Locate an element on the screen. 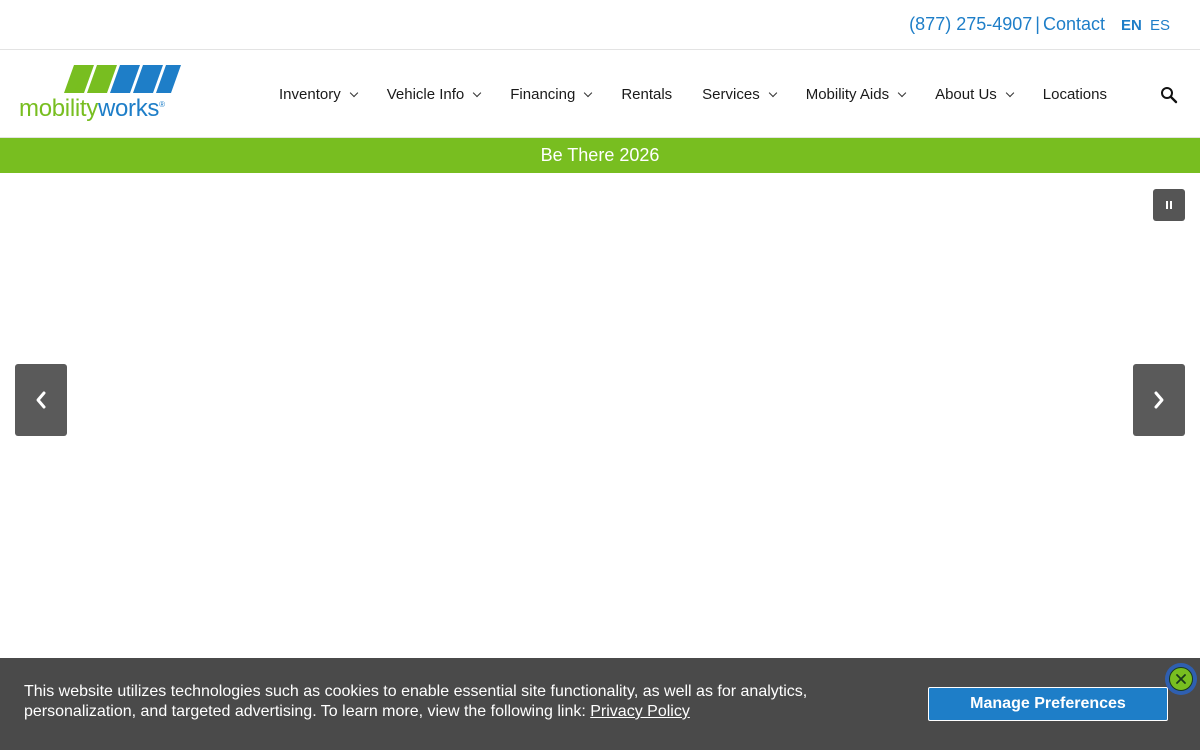 Image resolution: width=1200 pixels, height=750 pixels. logo-registered-mark: ® is located at coordinates (162, 104).